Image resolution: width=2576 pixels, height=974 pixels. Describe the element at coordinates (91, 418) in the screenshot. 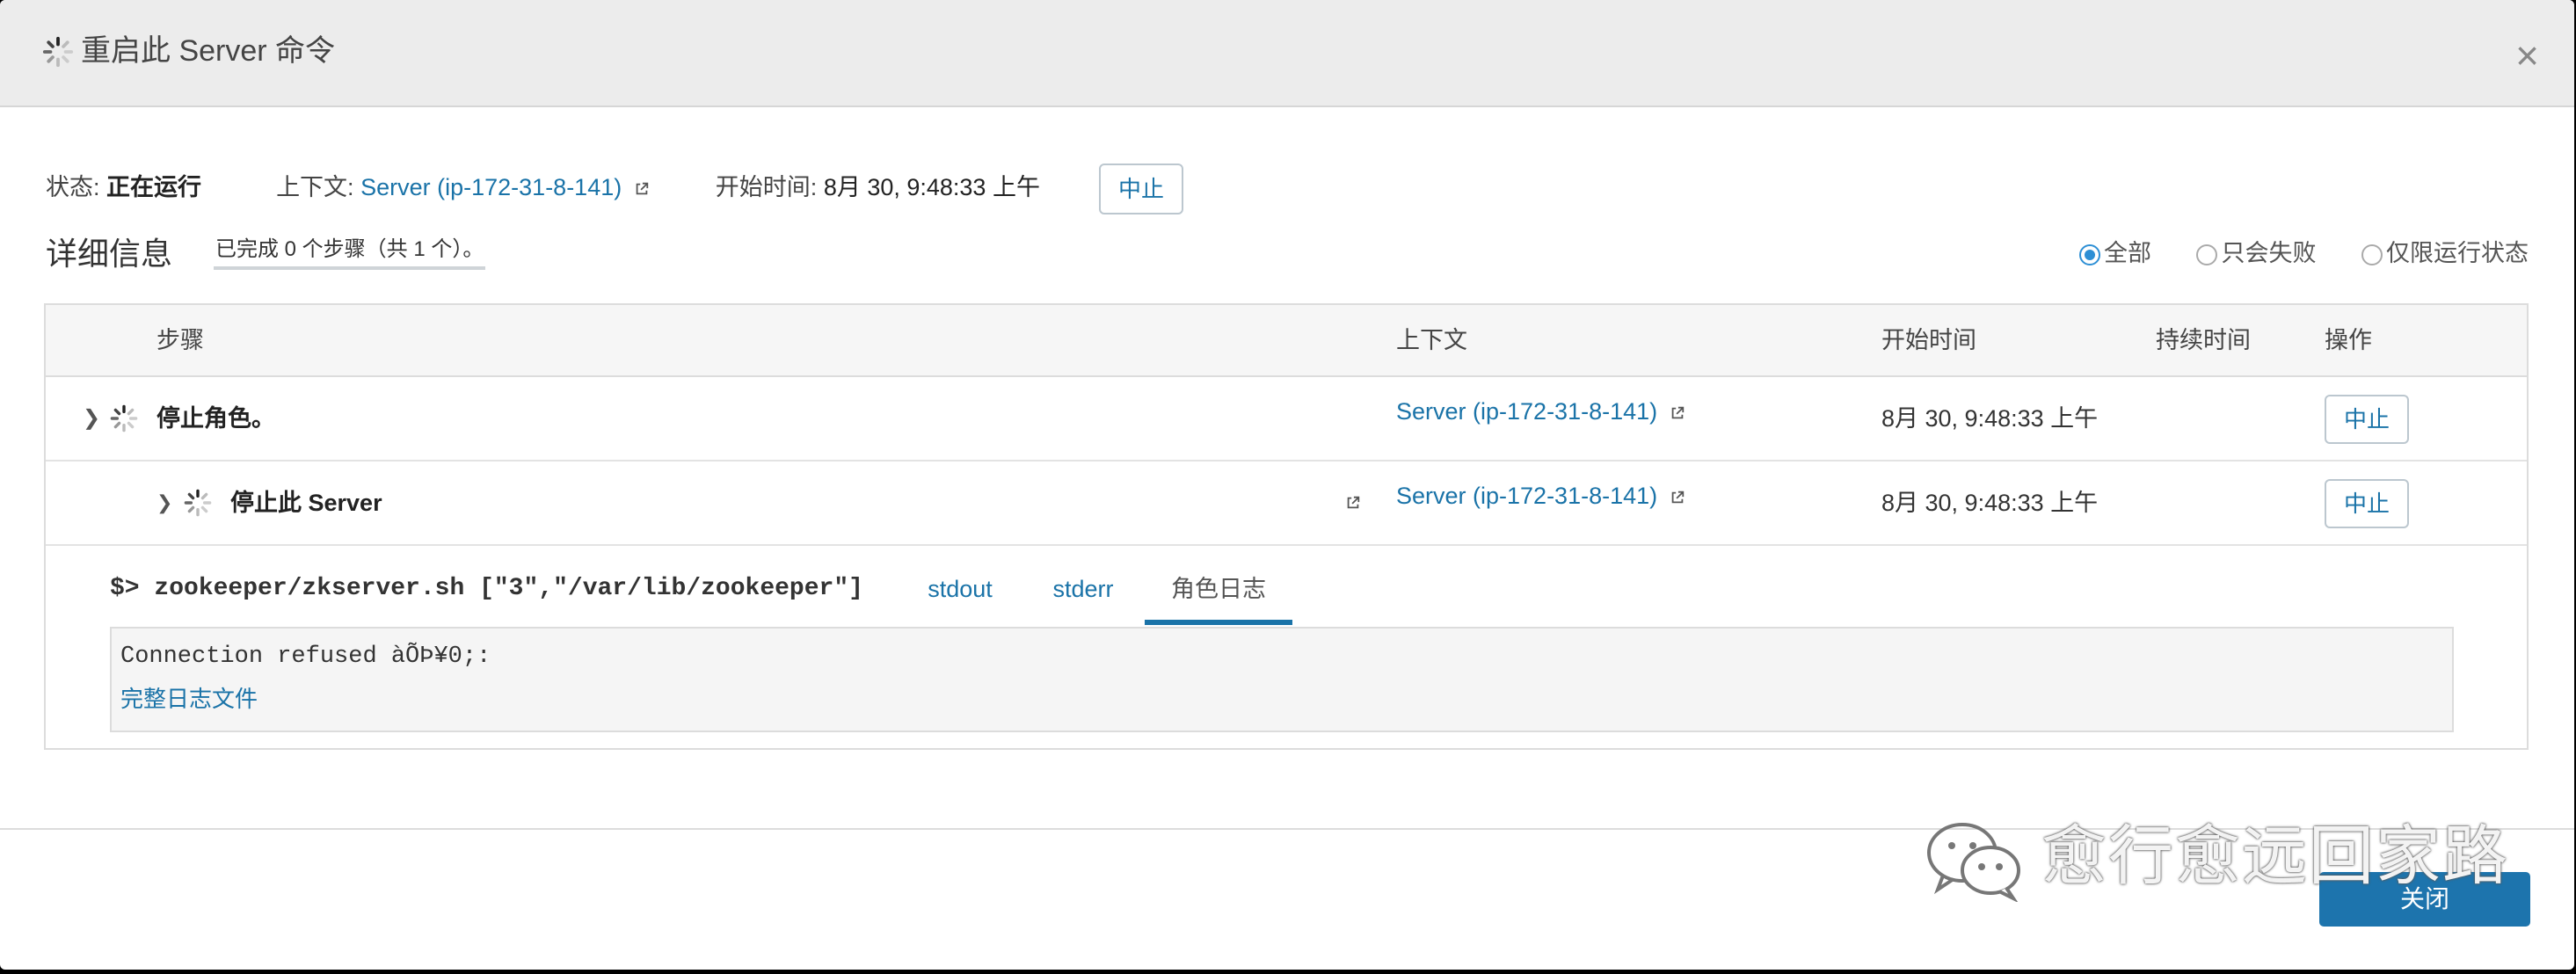

I see `chevron-down-icon: ❯` at that location.